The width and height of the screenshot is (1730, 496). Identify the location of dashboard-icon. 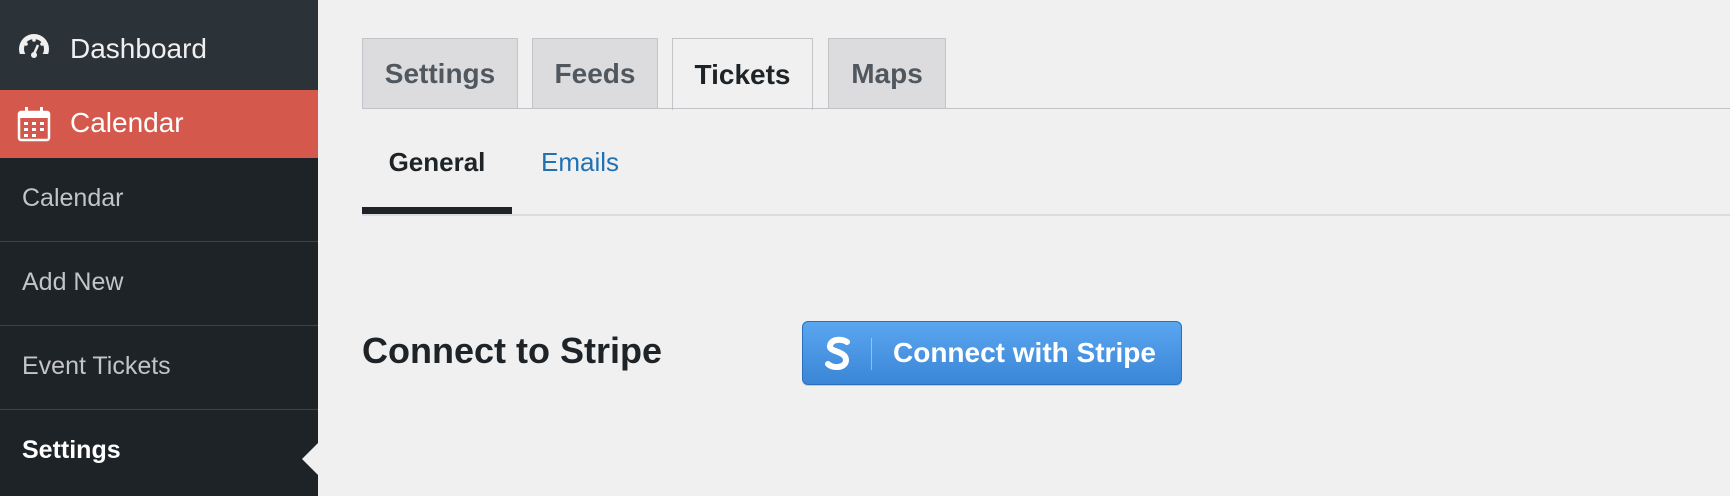
(34, 50).